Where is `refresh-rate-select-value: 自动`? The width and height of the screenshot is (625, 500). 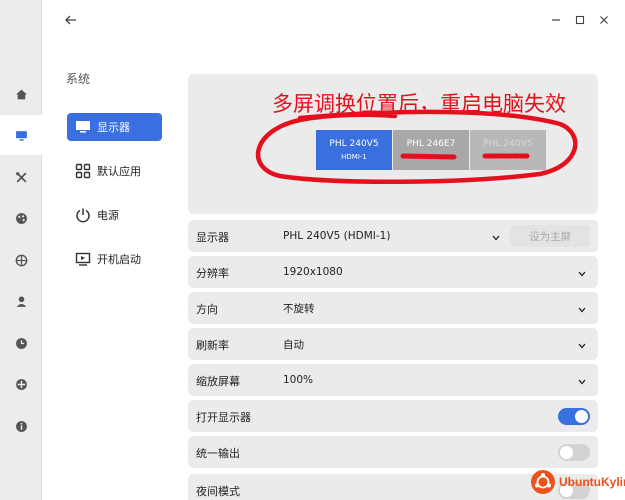 refresh-rate-select-value: 自动 is located at coordinates (293, 344).